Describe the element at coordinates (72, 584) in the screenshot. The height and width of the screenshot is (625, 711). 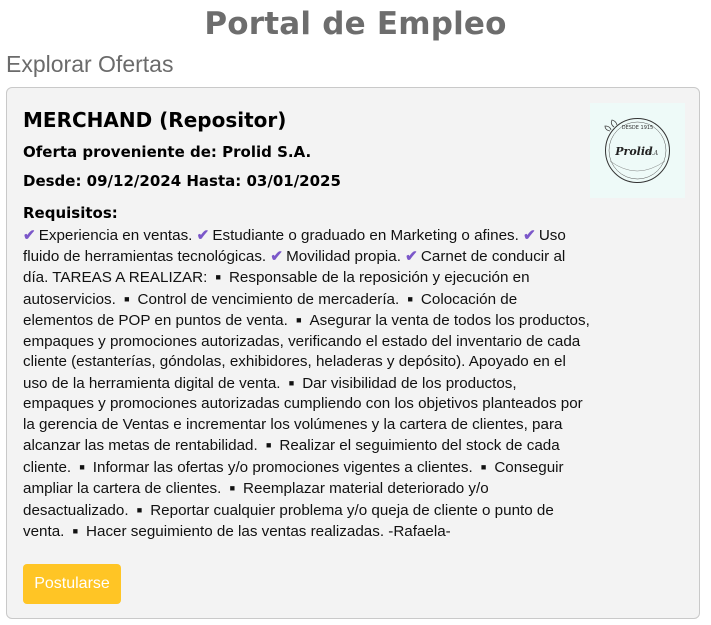
I see `apply-button: Postularse` at that location.